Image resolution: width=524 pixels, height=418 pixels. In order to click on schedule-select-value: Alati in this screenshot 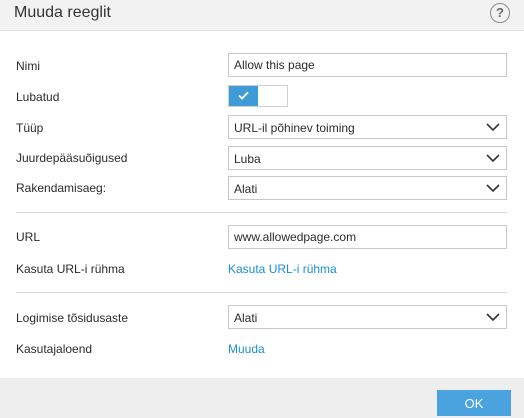, I will do `click(246, 189)`.